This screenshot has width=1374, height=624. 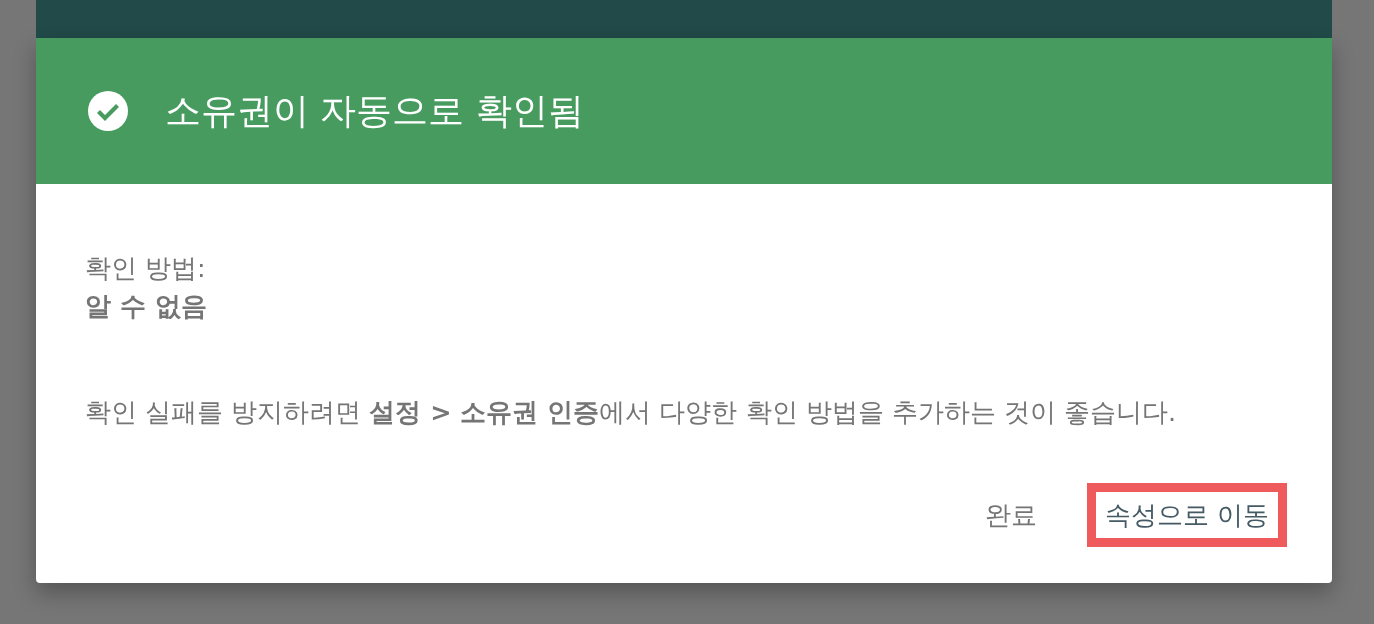 What do you see at coordinates (374, 111) in the screenshot?
I see `dialog-title: 소유권이 자동으로 확인됨` at bounding box center [374, 111].